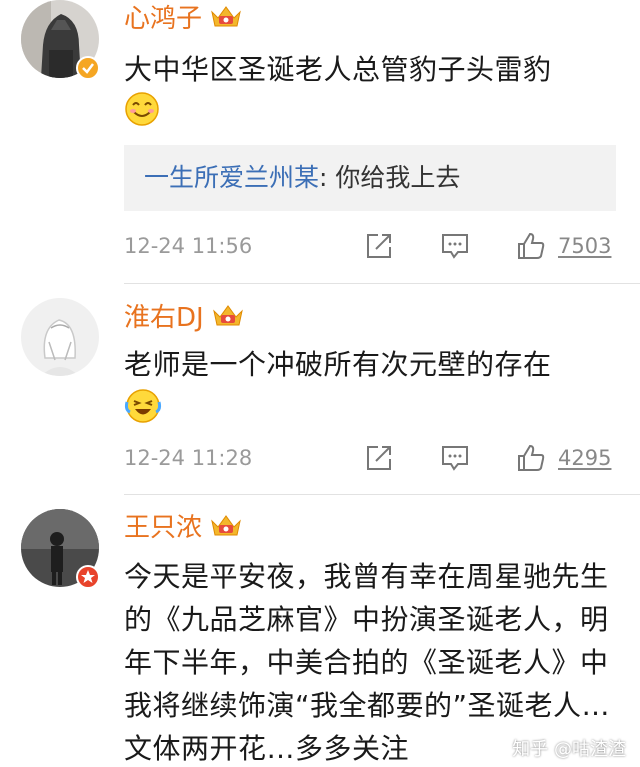 The width and height of the screenshot is (640, 767). Describe the element at coordinates (164, 318) in the screenshot. I see `username: 淮右DJ` at that location.